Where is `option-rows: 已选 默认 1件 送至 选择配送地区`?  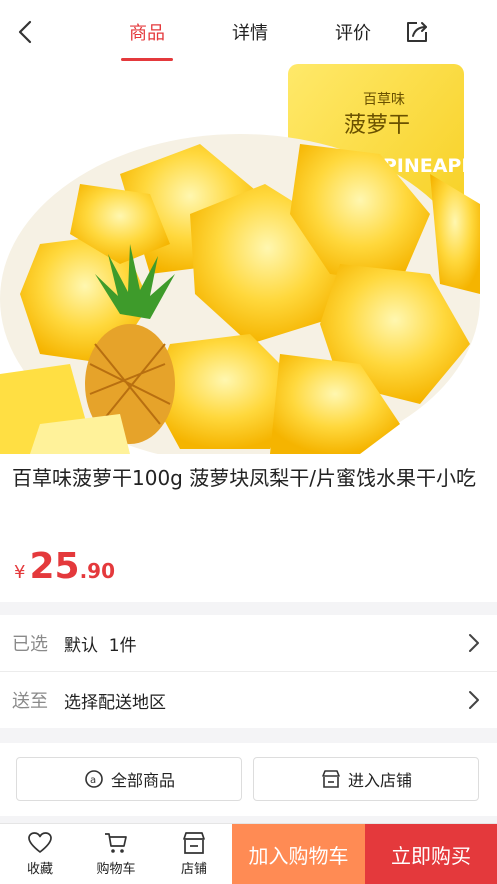
option-rows: 已选 默认 1件 送至 选择配送地区 is located at coordinates (248, 671).